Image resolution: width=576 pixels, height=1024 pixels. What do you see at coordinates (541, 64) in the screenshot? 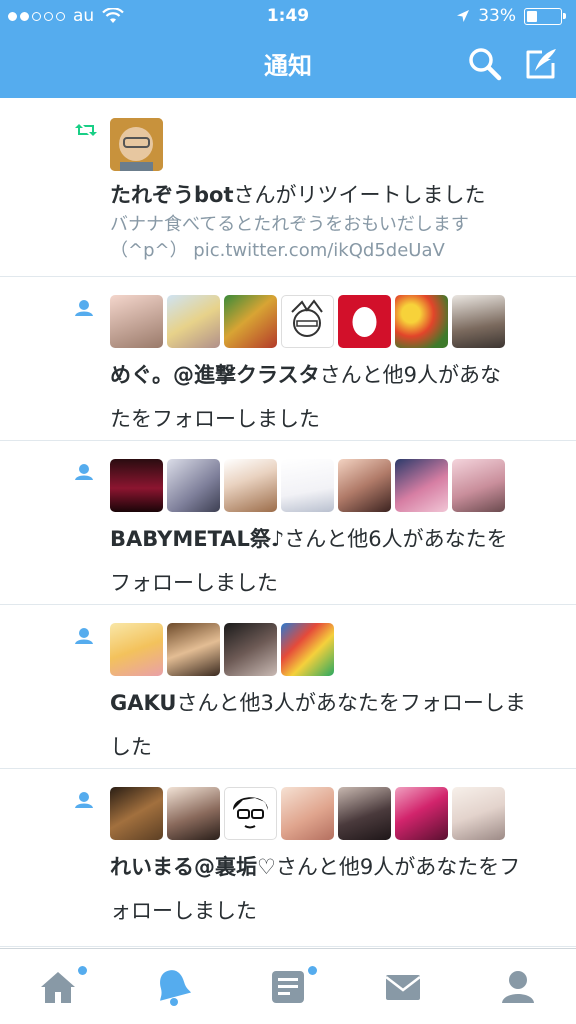
I see `compose-icon` at bounding box center [541, 64].